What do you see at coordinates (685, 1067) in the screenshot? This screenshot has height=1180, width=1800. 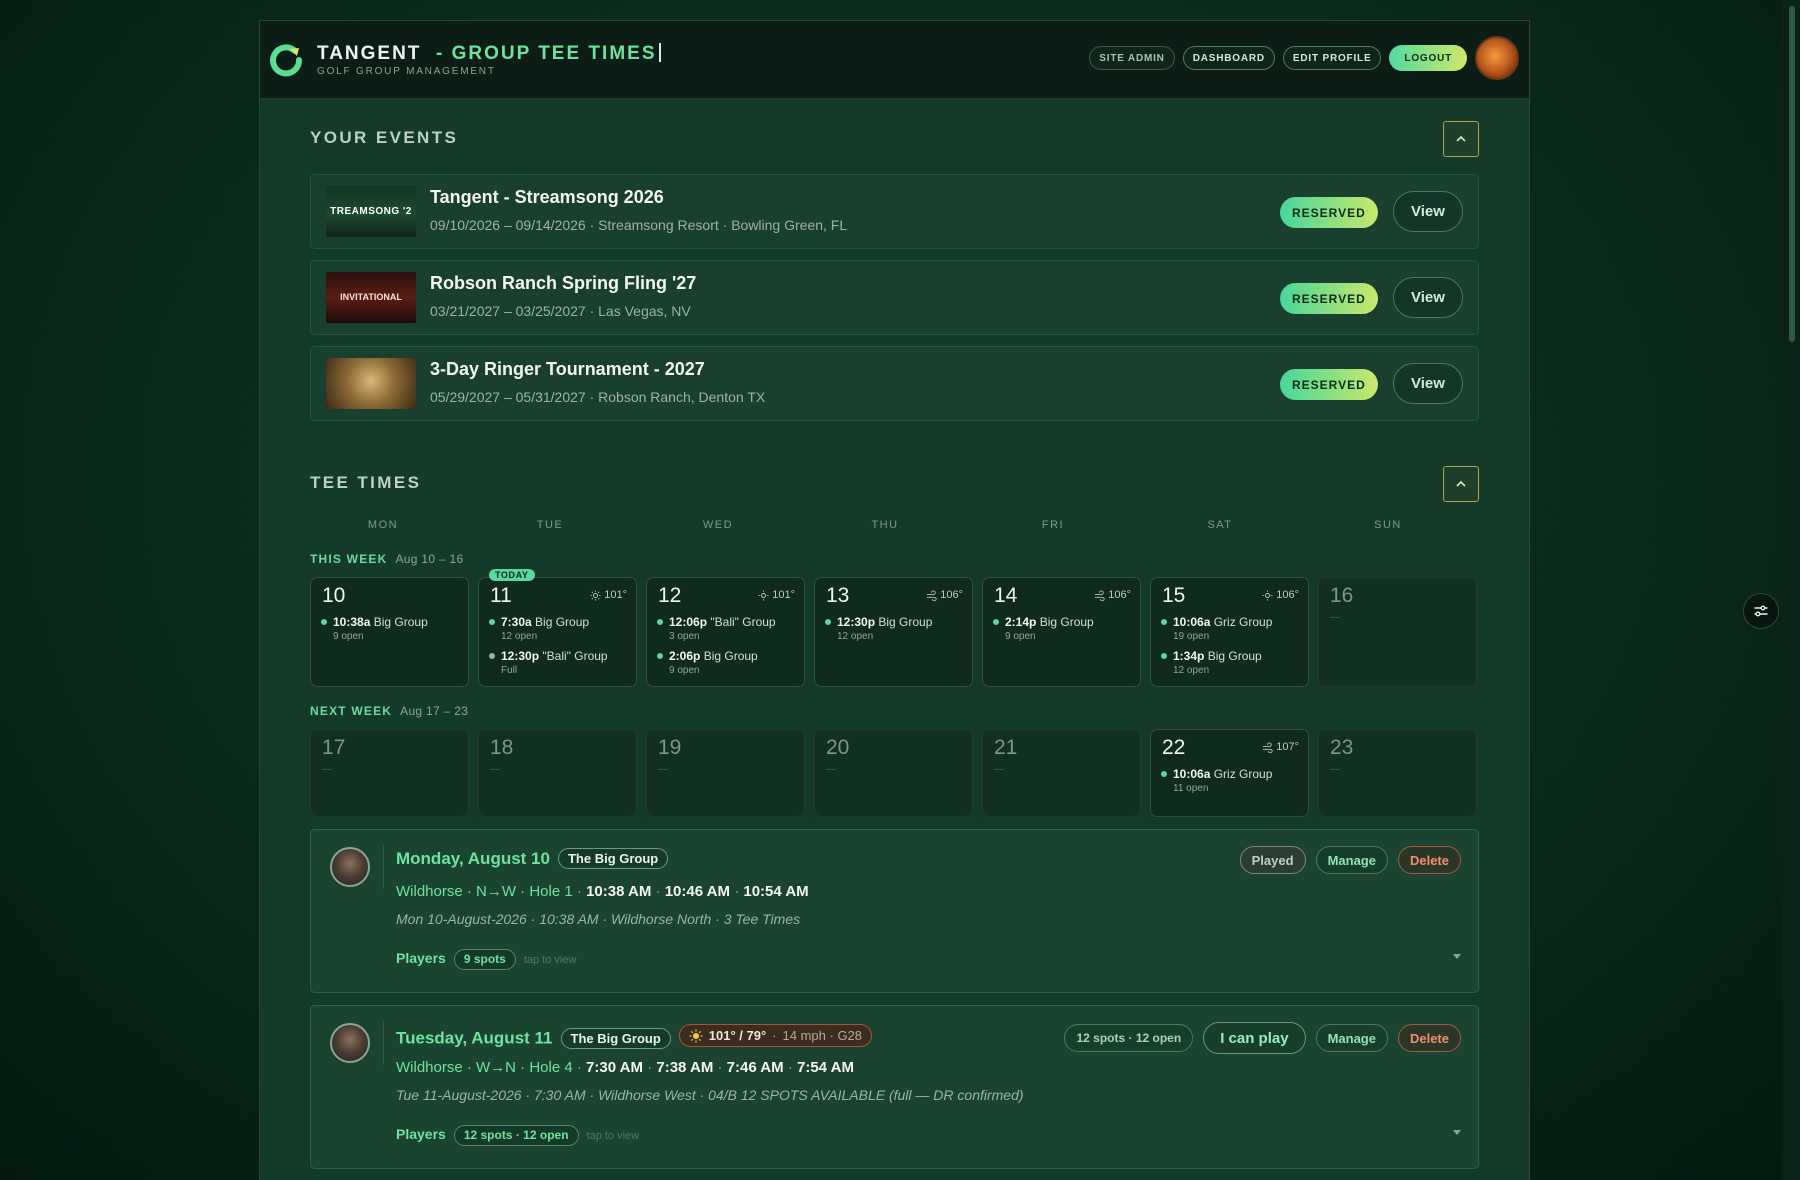 I see `tee-time: 7:38 AM` at bounding box center [685, 1067].